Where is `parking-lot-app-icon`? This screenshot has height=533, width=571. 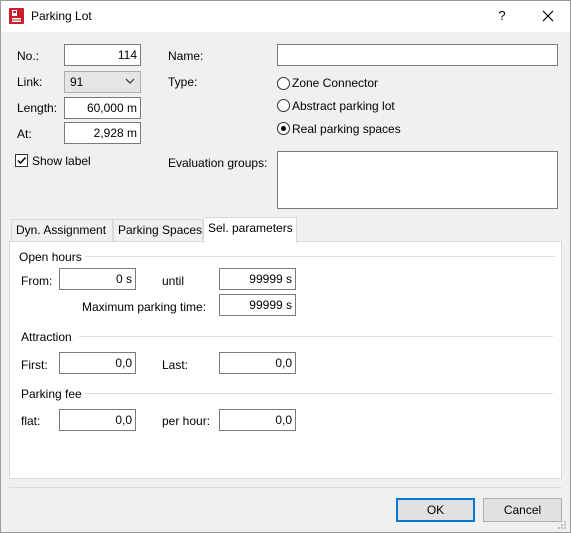
parking-lot-app-icon is located at coordinates (16, 16).